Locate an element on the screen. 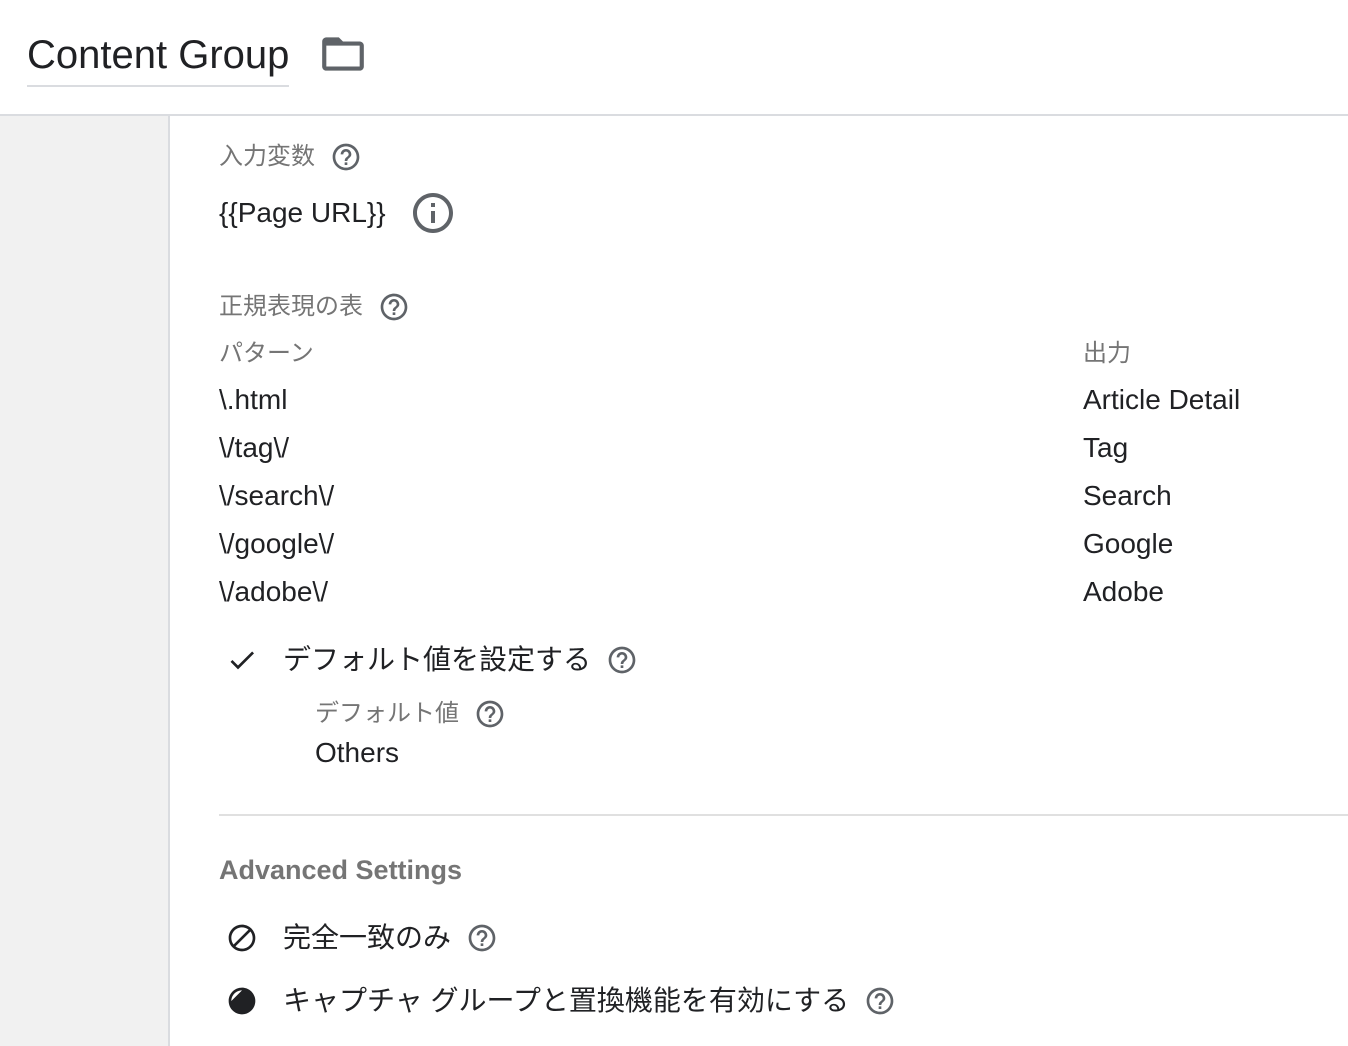 This screenshot has width=1348, height=1046. section-divider is located at coordinates (783, 815).